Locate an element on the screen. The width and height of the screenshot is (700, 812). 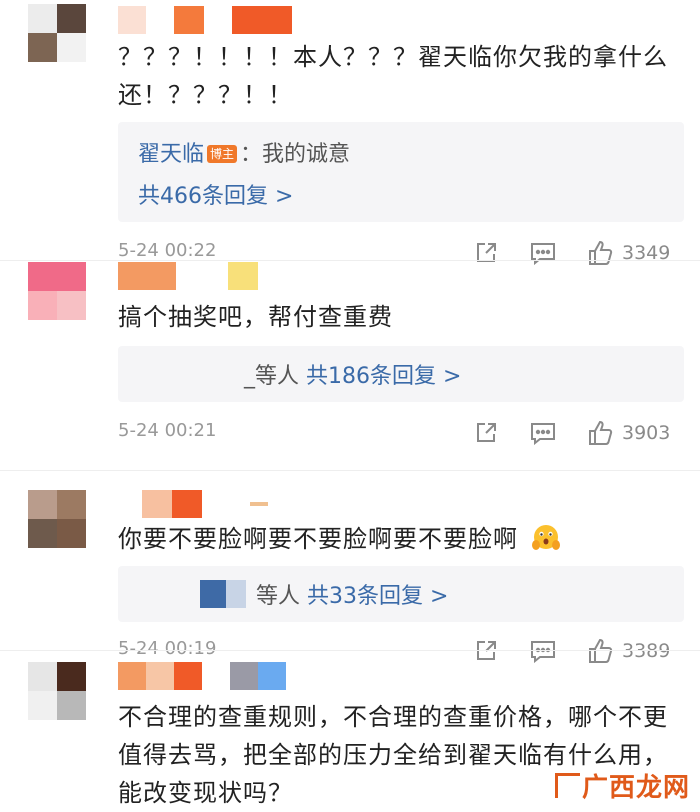
comment-meta: 5-24 00:21 3903 is located at coordinates (401, 433).